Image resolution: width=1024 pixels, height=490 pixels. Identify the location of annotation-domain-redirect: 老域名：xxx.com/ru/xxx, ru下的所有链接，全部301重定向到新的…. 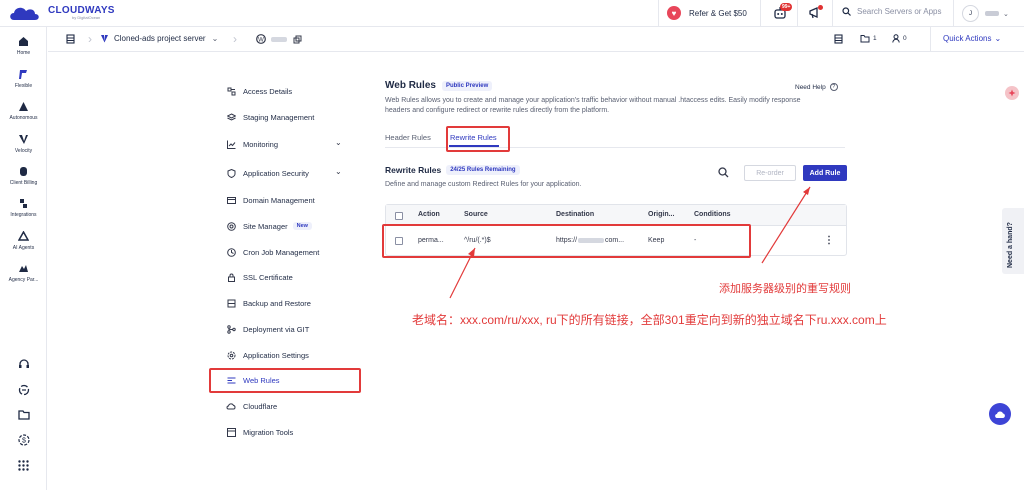
(649, 320).